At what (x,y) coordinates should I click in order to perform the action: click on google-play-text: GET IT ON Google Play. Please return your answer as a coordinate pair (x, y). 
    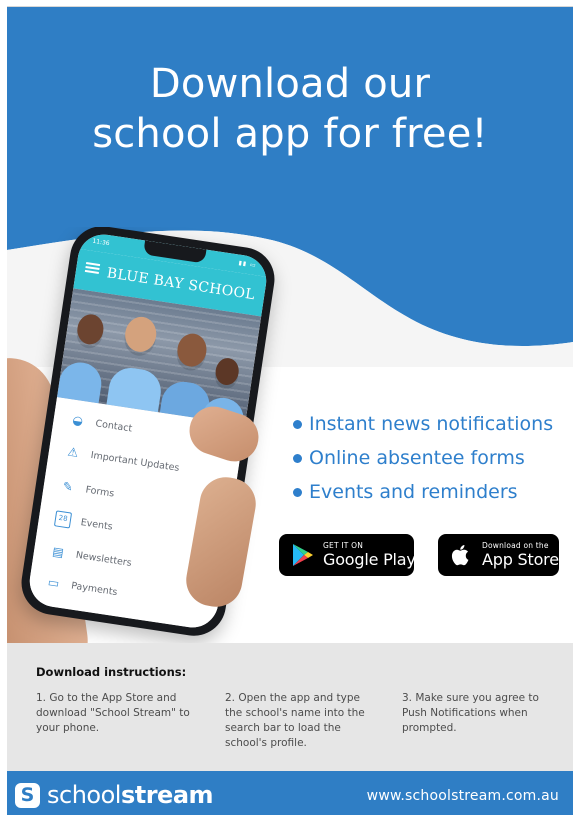
    Looking at the image, I should click on (369, 555).